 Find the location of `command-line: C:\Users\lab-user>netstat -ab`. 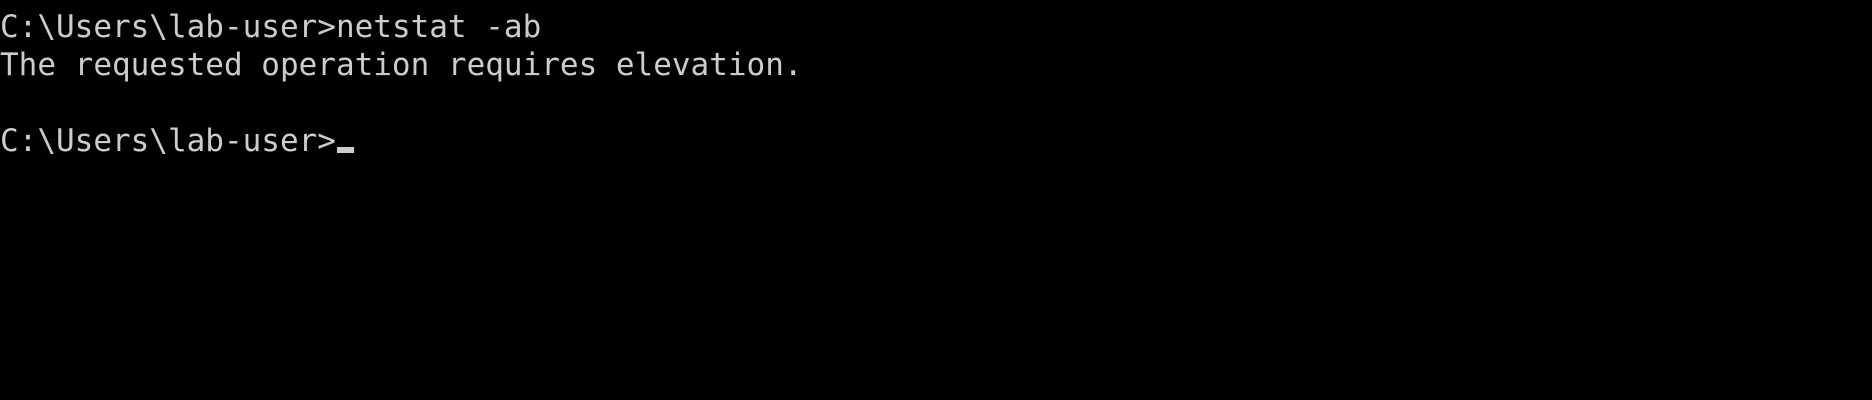

command-line: C:\Users\lab-user>netstat -ab is located at coordinates (936, 27).